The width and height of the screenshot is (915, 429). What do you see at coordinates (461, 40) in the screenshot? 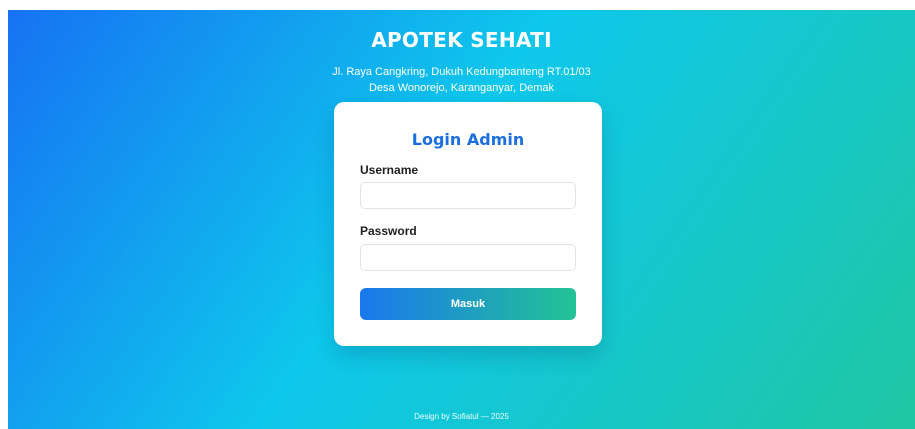
I see `brand-title: APOTEK SEHATI` at bounding box center [461, 40].